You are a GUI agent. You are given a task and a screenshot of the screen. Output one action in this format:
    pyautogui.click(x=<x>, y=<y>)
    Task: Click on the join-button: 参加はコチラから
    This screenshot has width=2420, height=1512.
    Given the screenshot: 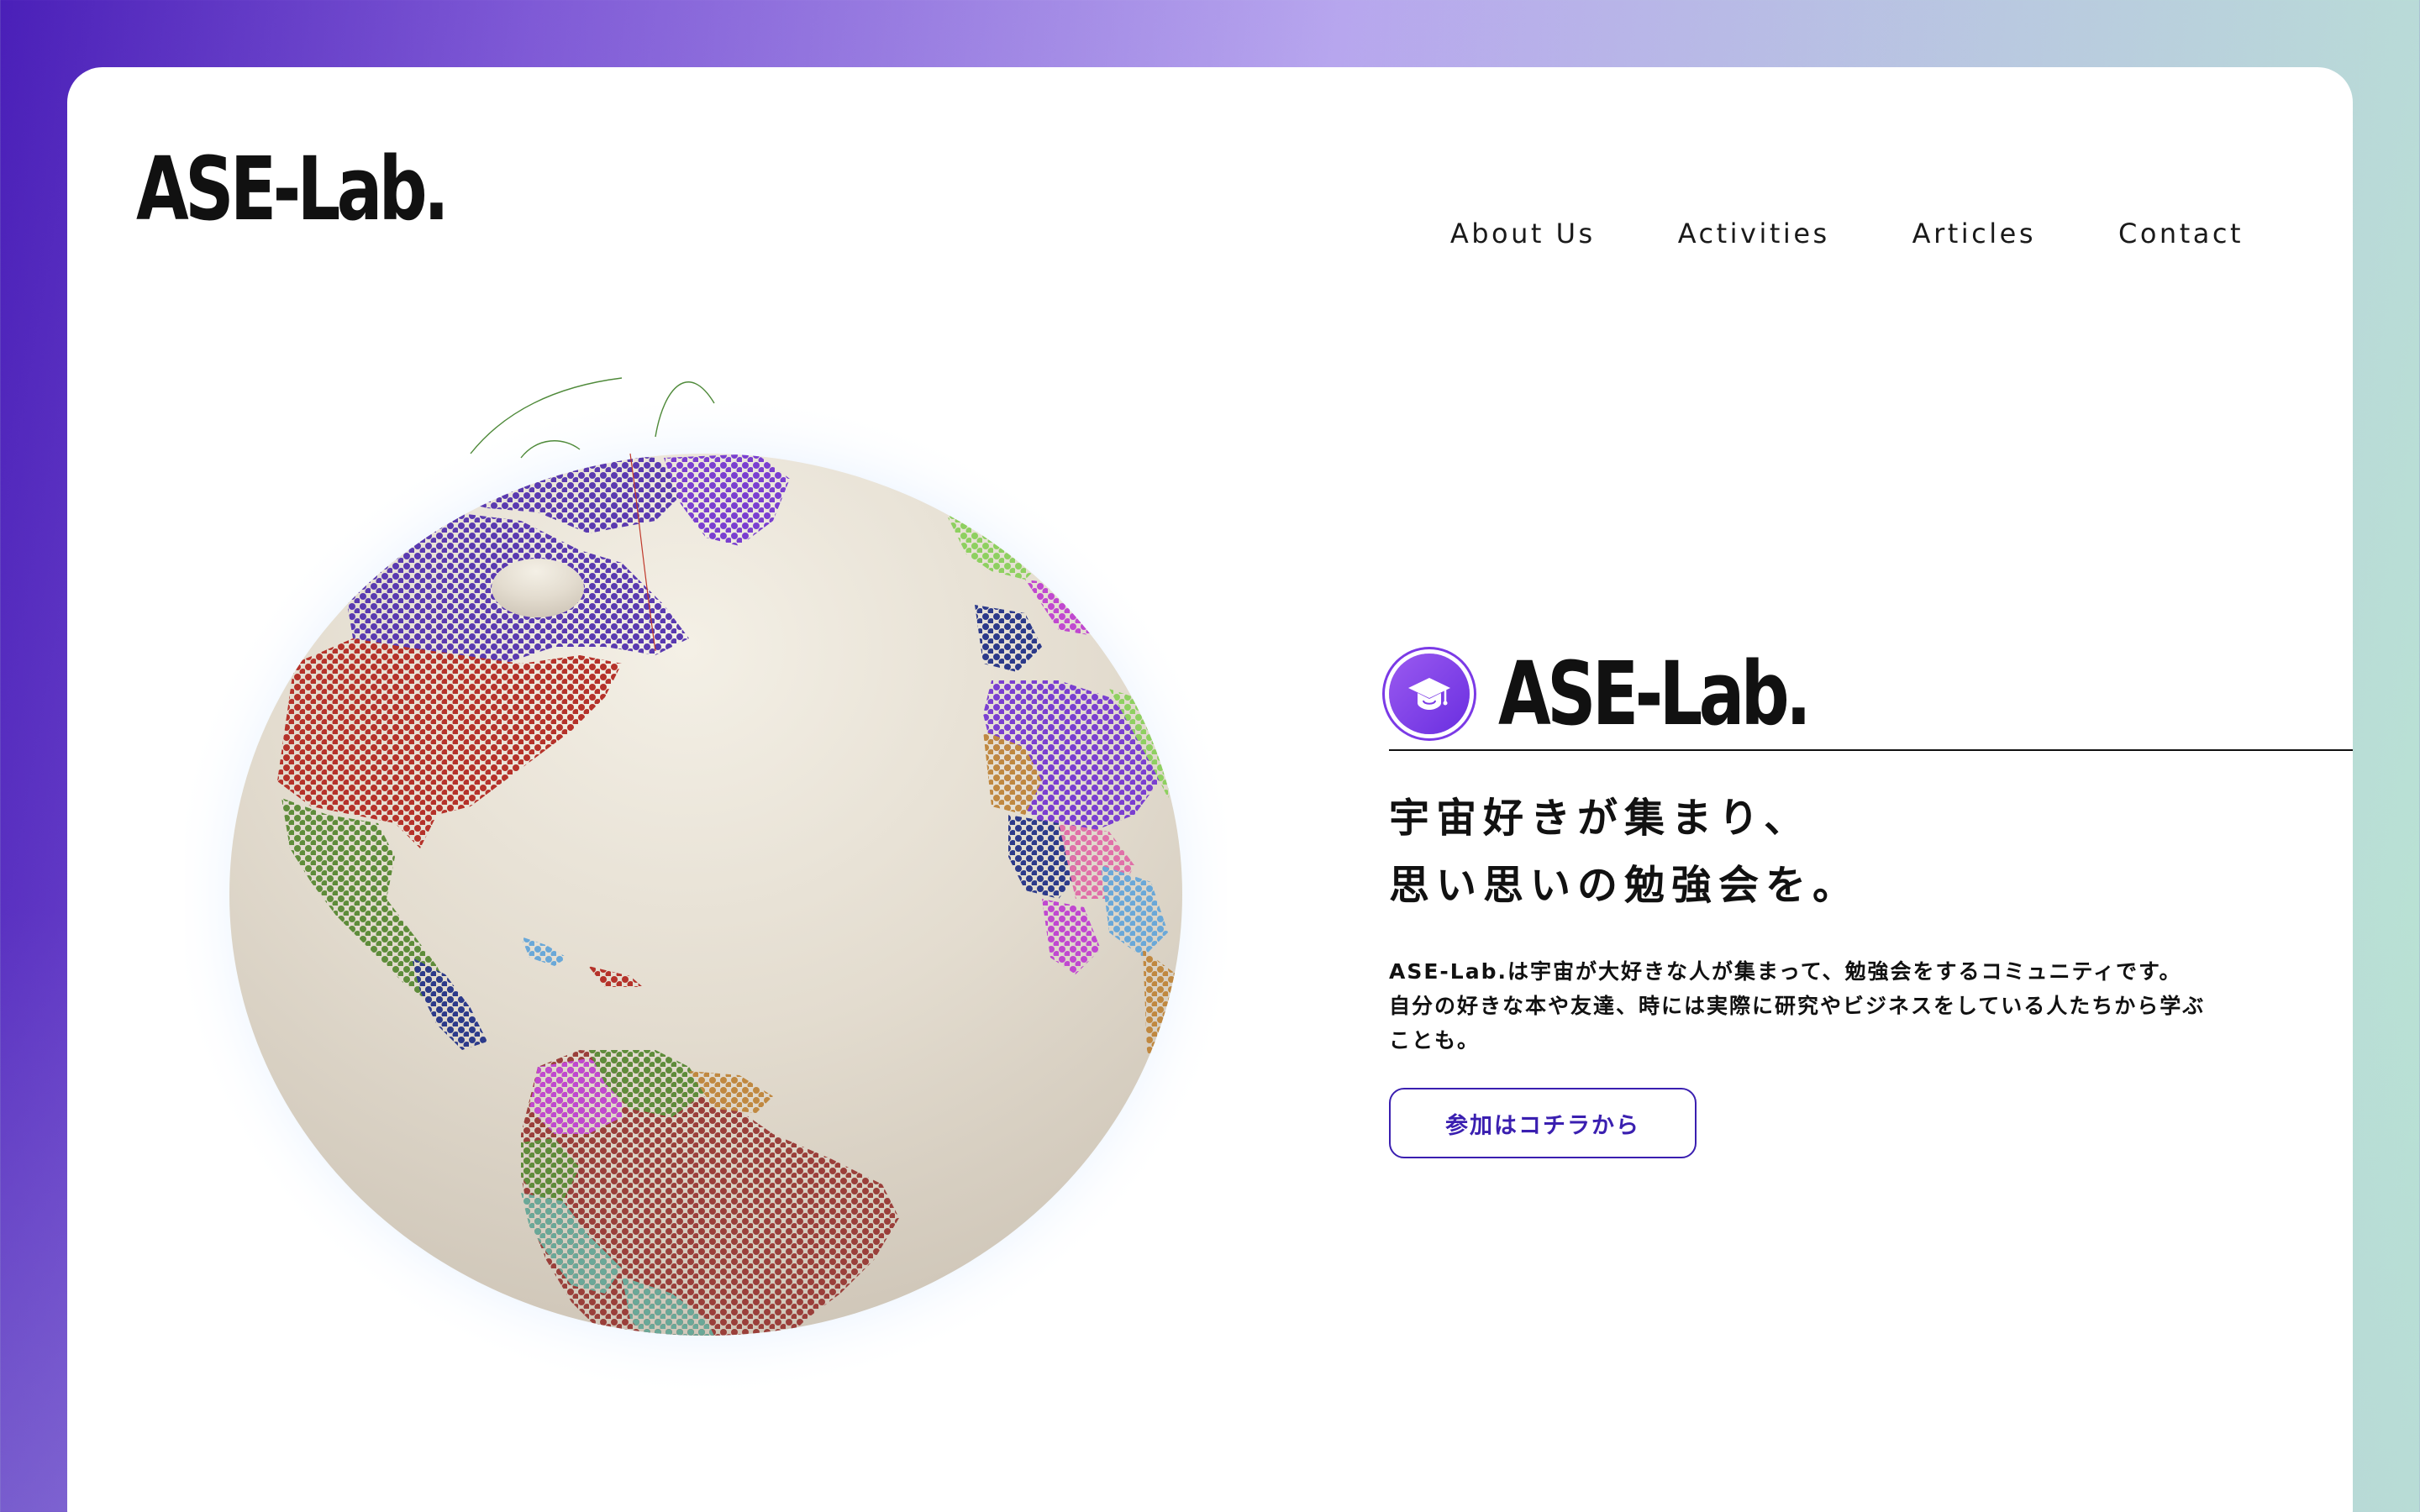 What is the action you would take?
    pyautogui.click(x=1543, y=1123)
    